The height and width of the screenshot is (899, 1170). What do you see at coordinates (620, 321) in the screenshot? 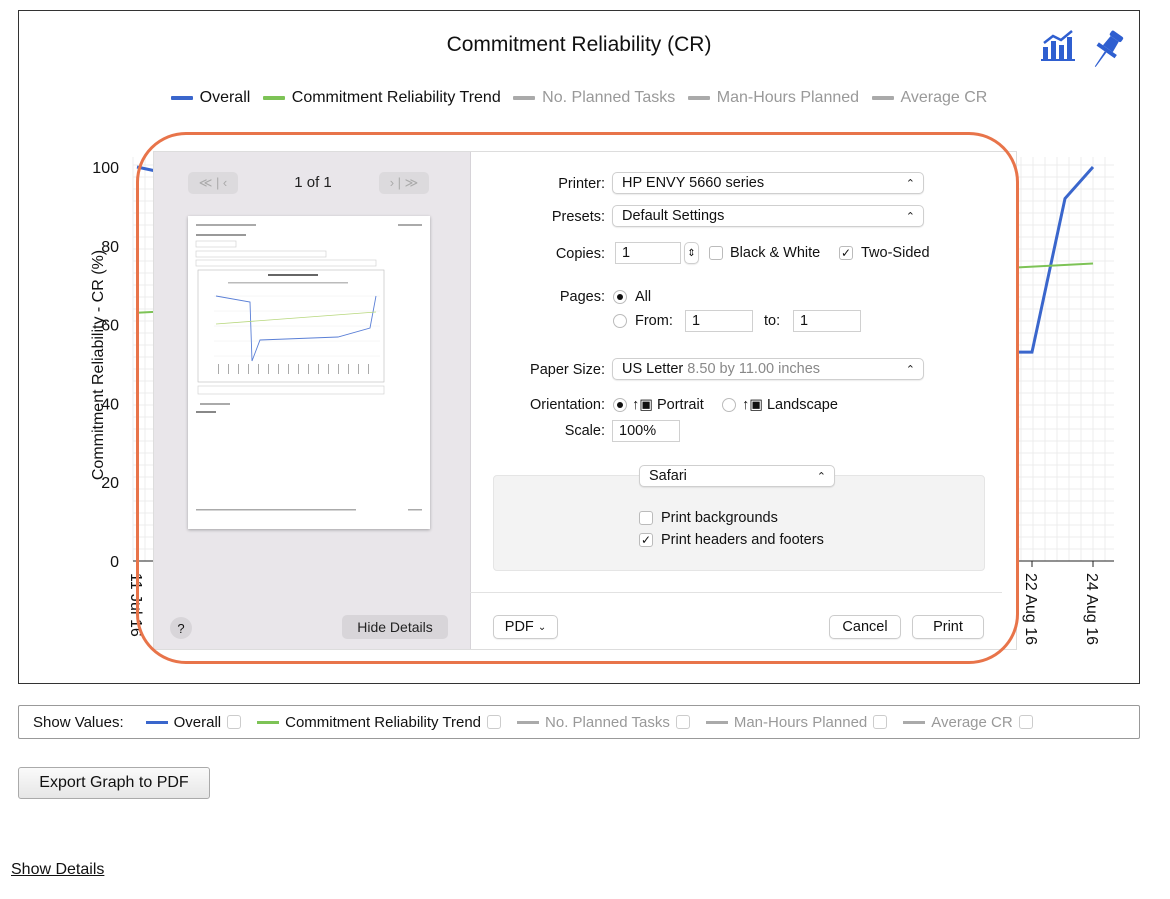
I see `pages-range-radio` at bounding box center [620, 321].